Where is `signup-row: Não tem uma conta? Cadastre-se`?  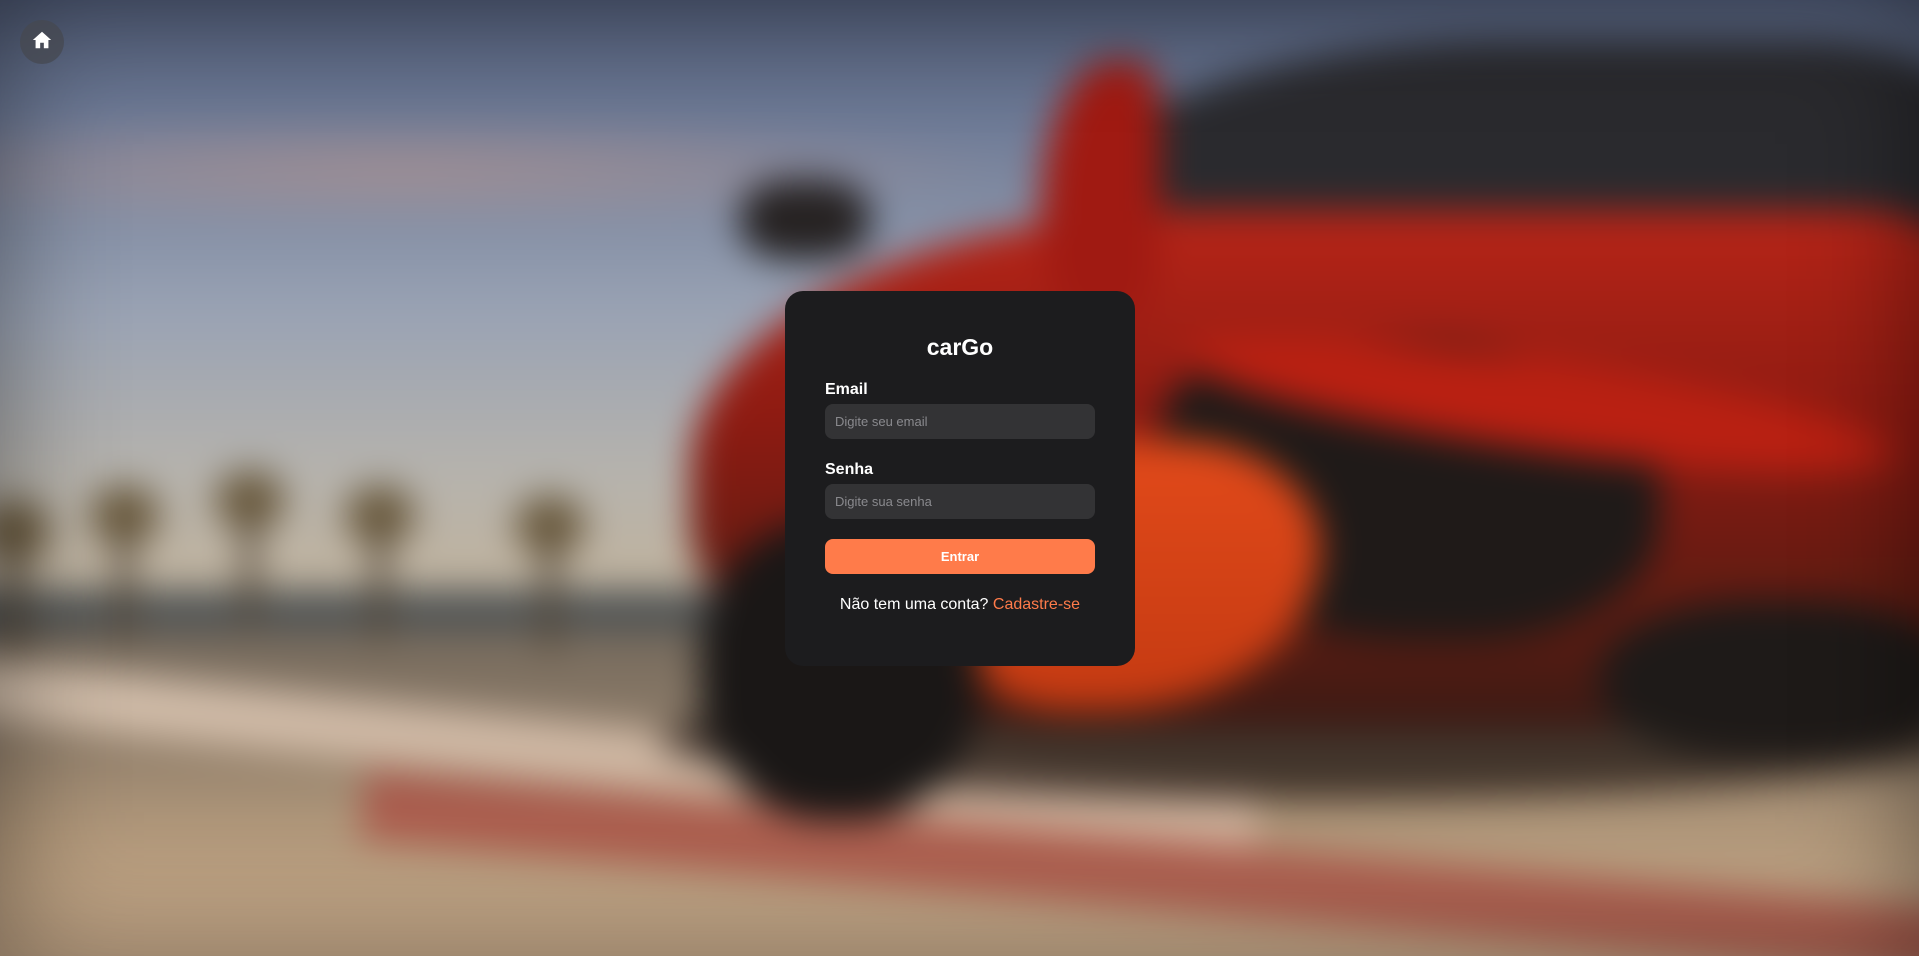 signup-row: Não tem uma conta? Cadastre-se is located at coordinates (960, 605).